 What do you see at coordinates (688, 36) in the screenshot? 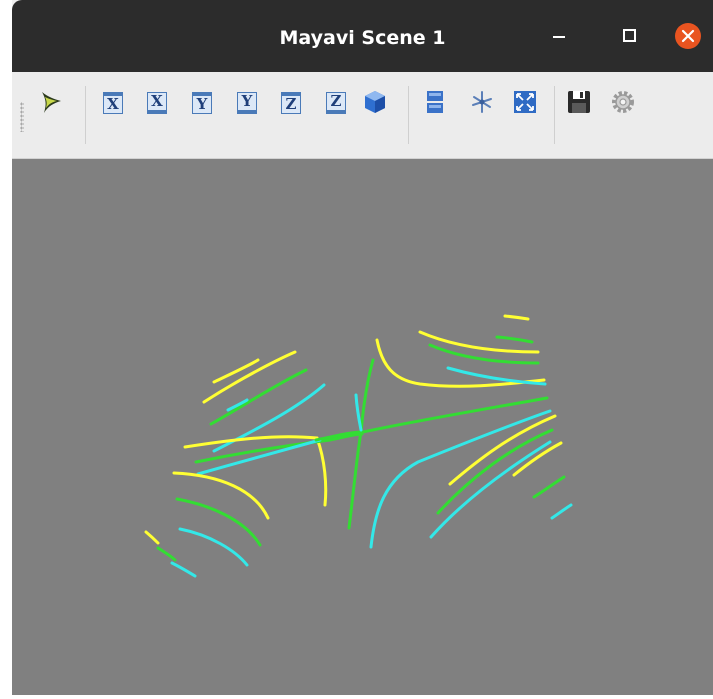
I see `close-icon` at bounding box center [688, 36].